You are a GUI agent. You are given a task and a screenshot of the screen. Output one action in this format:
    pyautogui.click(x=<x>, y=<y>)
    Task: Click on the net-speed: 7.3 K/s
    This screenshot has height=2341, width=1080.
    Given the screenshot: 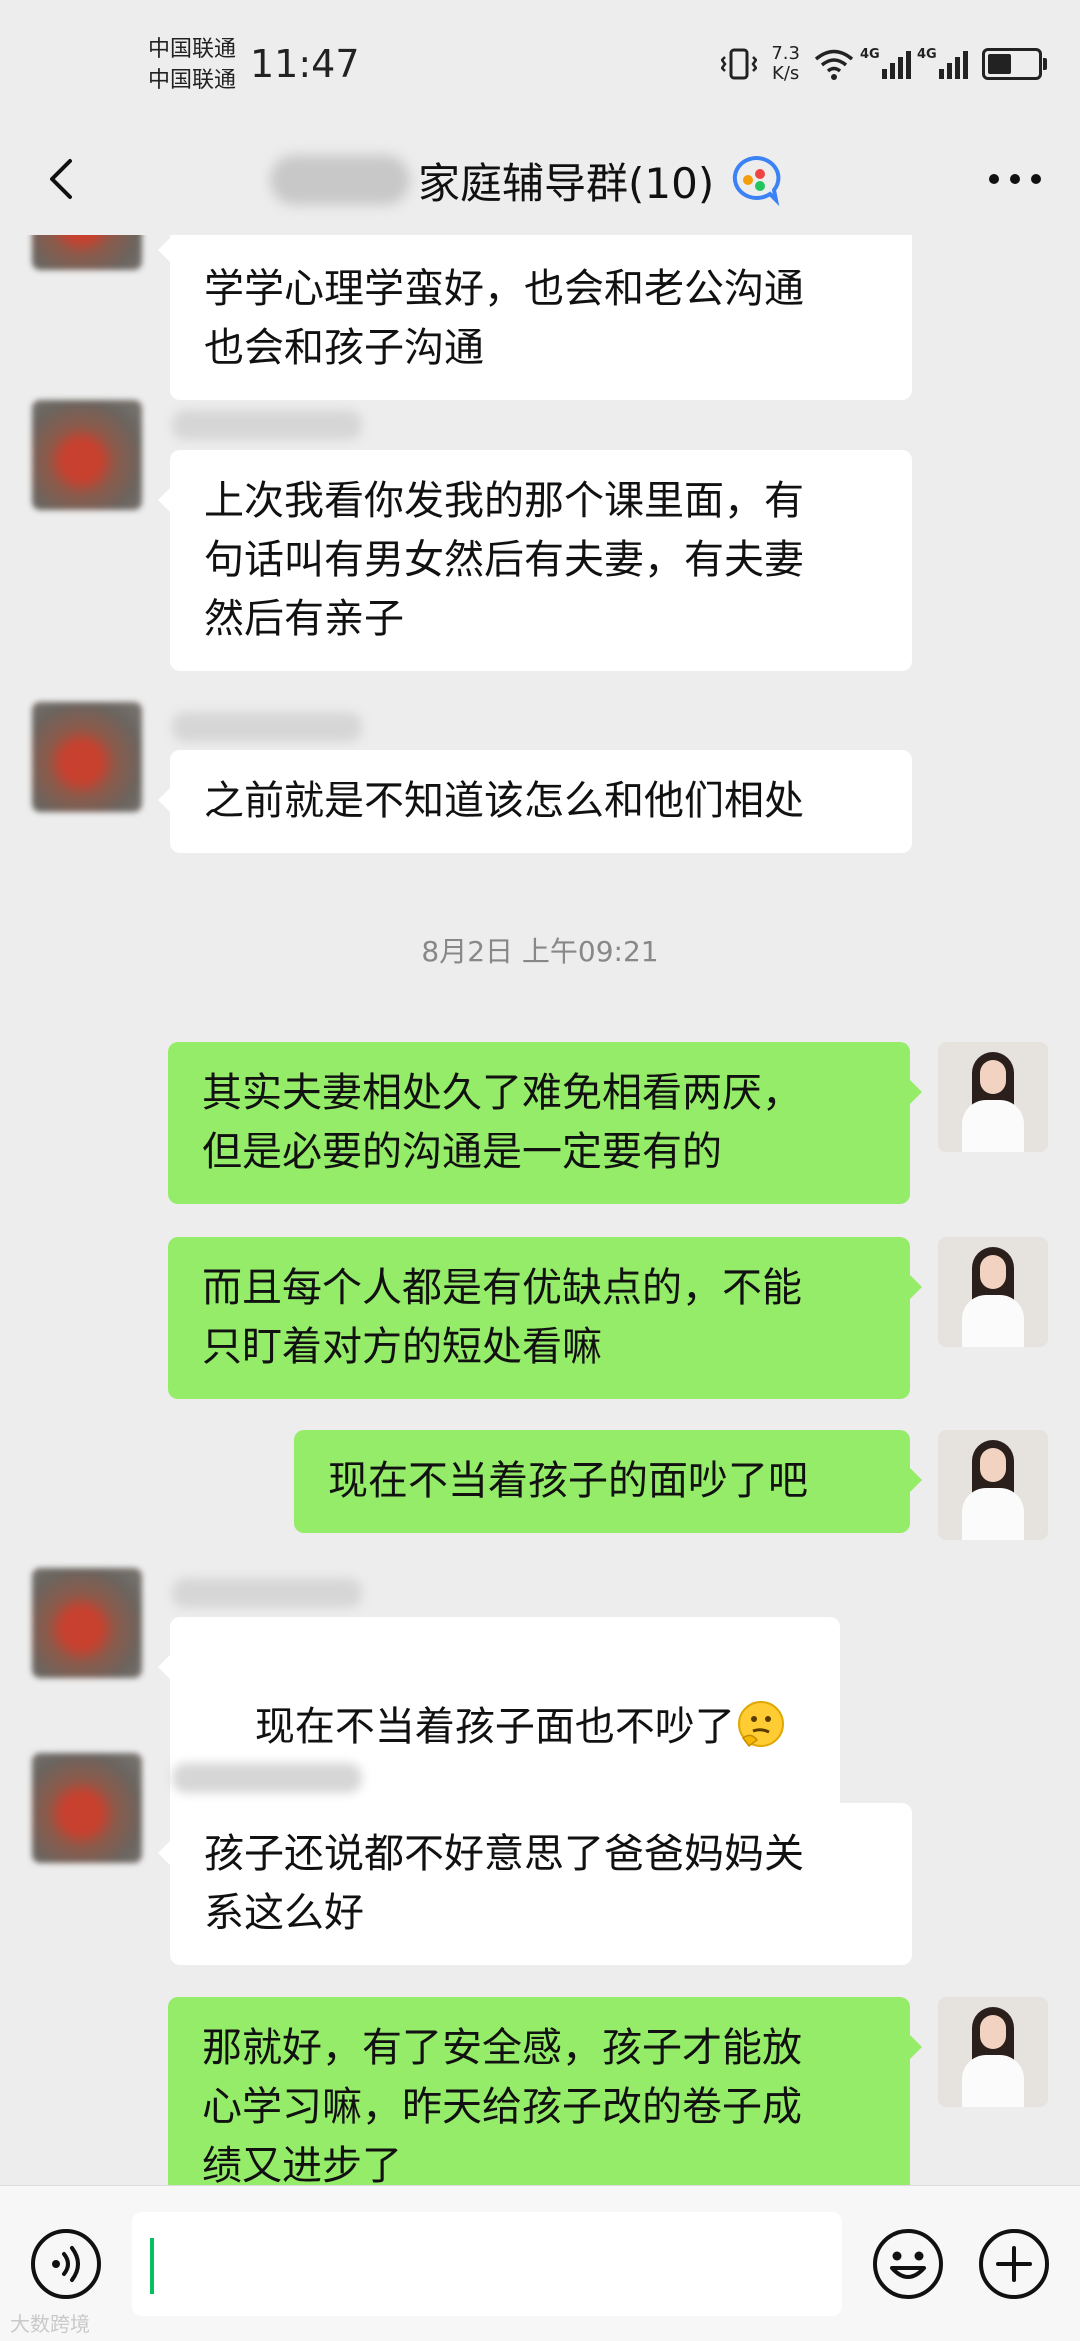 What is the action you would take?
    pyautogui.click(x=785, y=64)
    